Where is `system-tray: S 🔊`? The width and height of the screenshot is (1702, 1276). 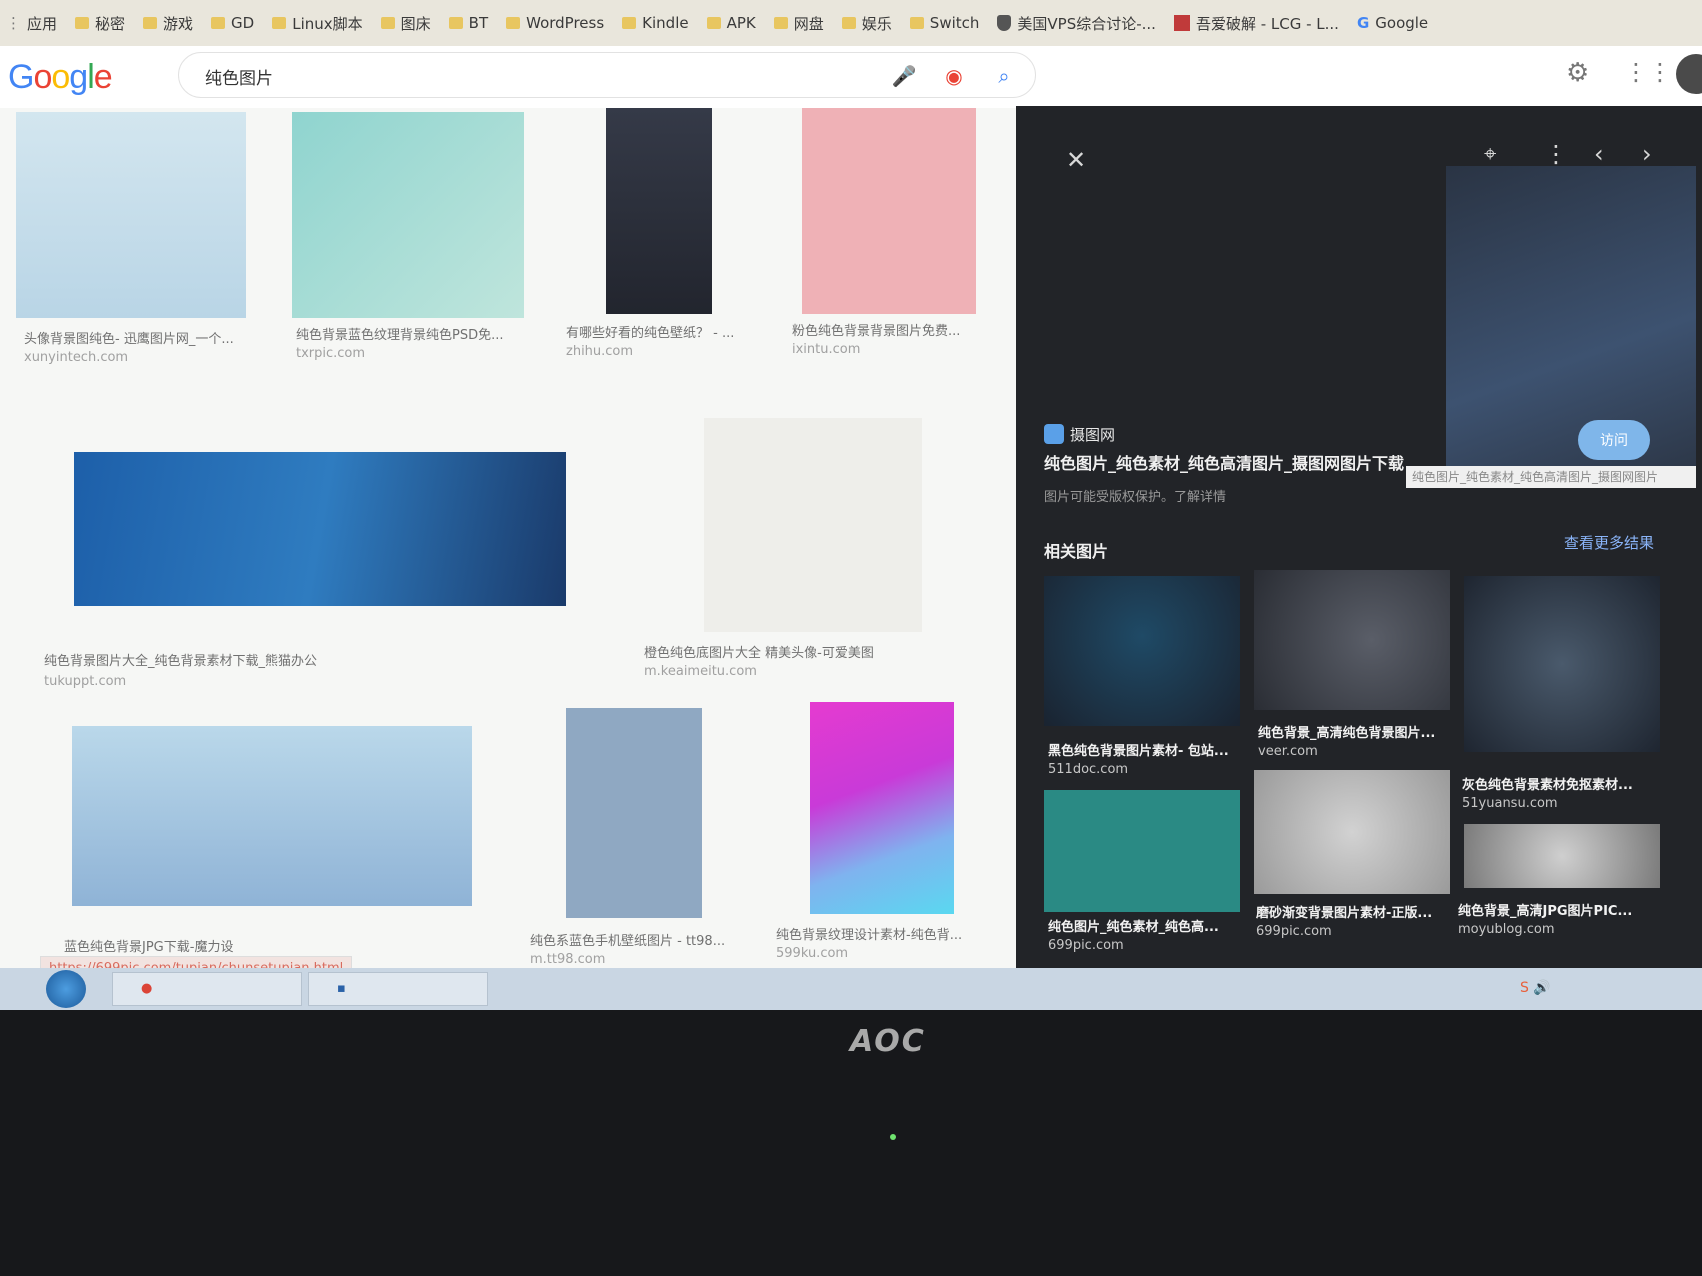
system-tray: S 🔊 is located at coordinates (1535, 988).